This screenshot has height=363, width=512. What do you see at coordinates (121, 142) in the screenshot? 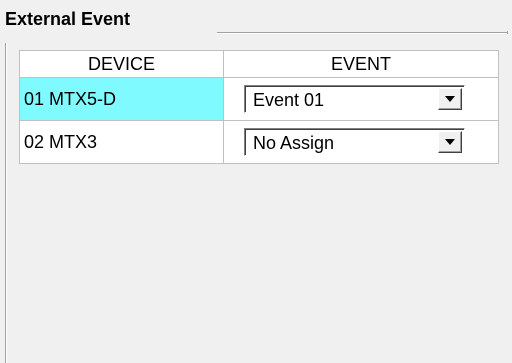
I see `device-cell: 02 MTX3` at bounding box center [121, 142].